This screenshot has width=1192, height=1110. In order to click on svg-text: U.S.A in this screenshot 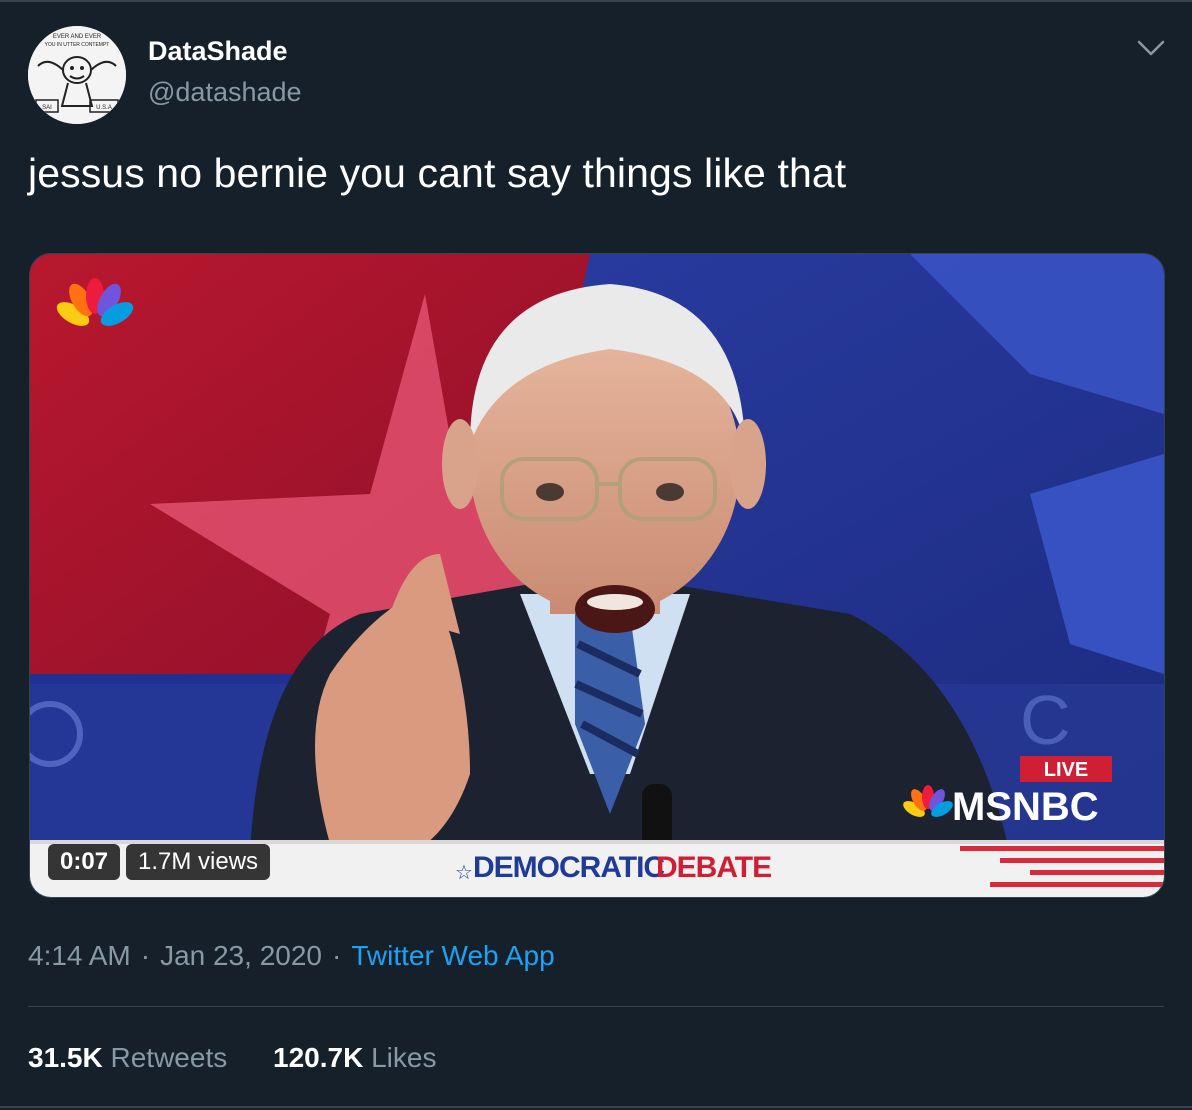, I will do `click(104, 108)`.